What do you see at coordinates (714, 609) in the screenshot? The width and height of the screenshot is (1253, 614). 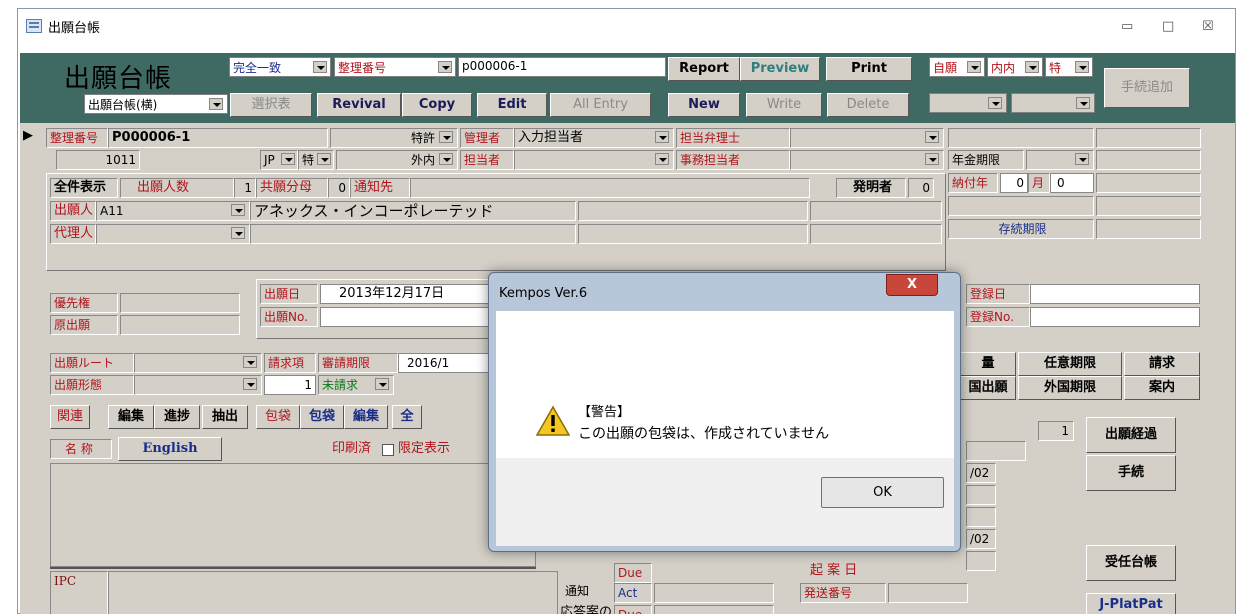 I see `due2-field` at bounding box center [714, 609].